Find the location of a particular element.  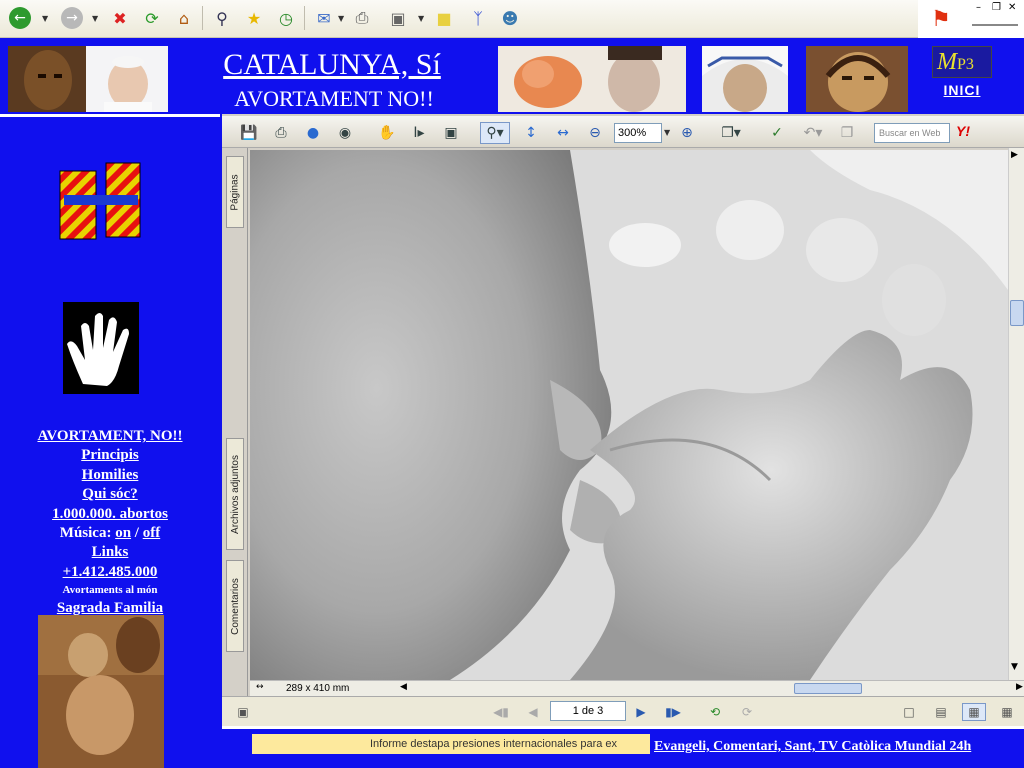

zoom-slider is located at coordinates (995, 25).